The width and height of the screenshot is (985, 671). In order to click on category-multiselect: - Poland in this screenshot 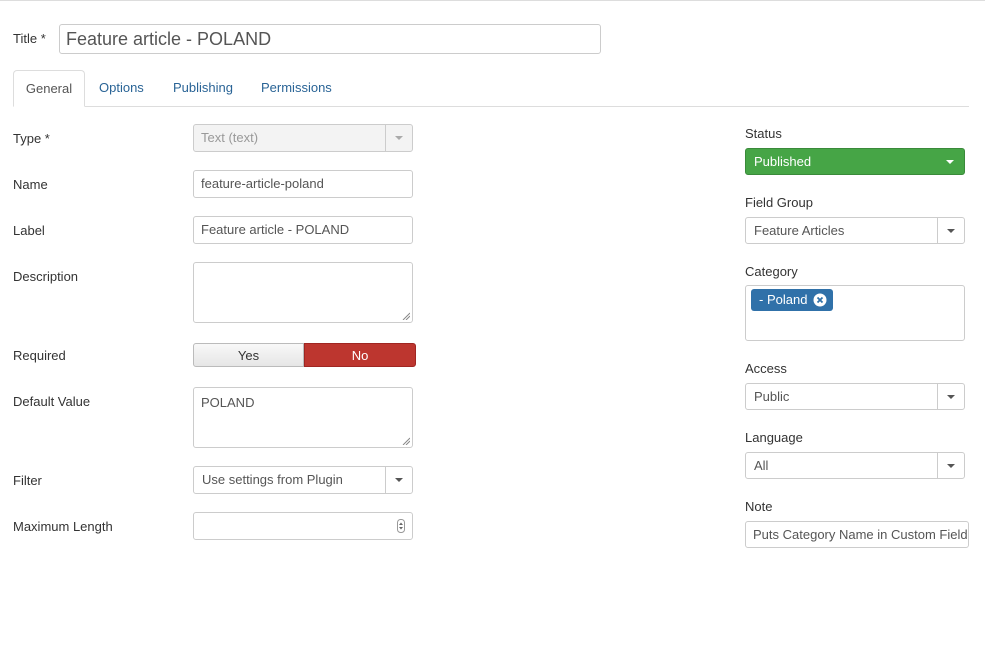, I will do `click(855, 313)`.